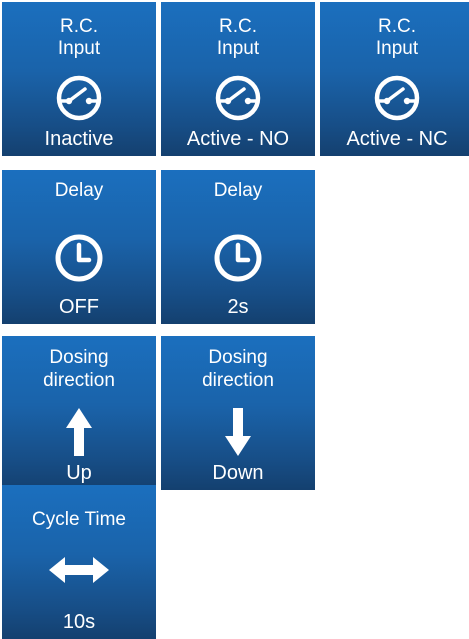  Describe the element at coordinates (79, 139) in the screenshot. I see `tile-value: Inactive` at that location.